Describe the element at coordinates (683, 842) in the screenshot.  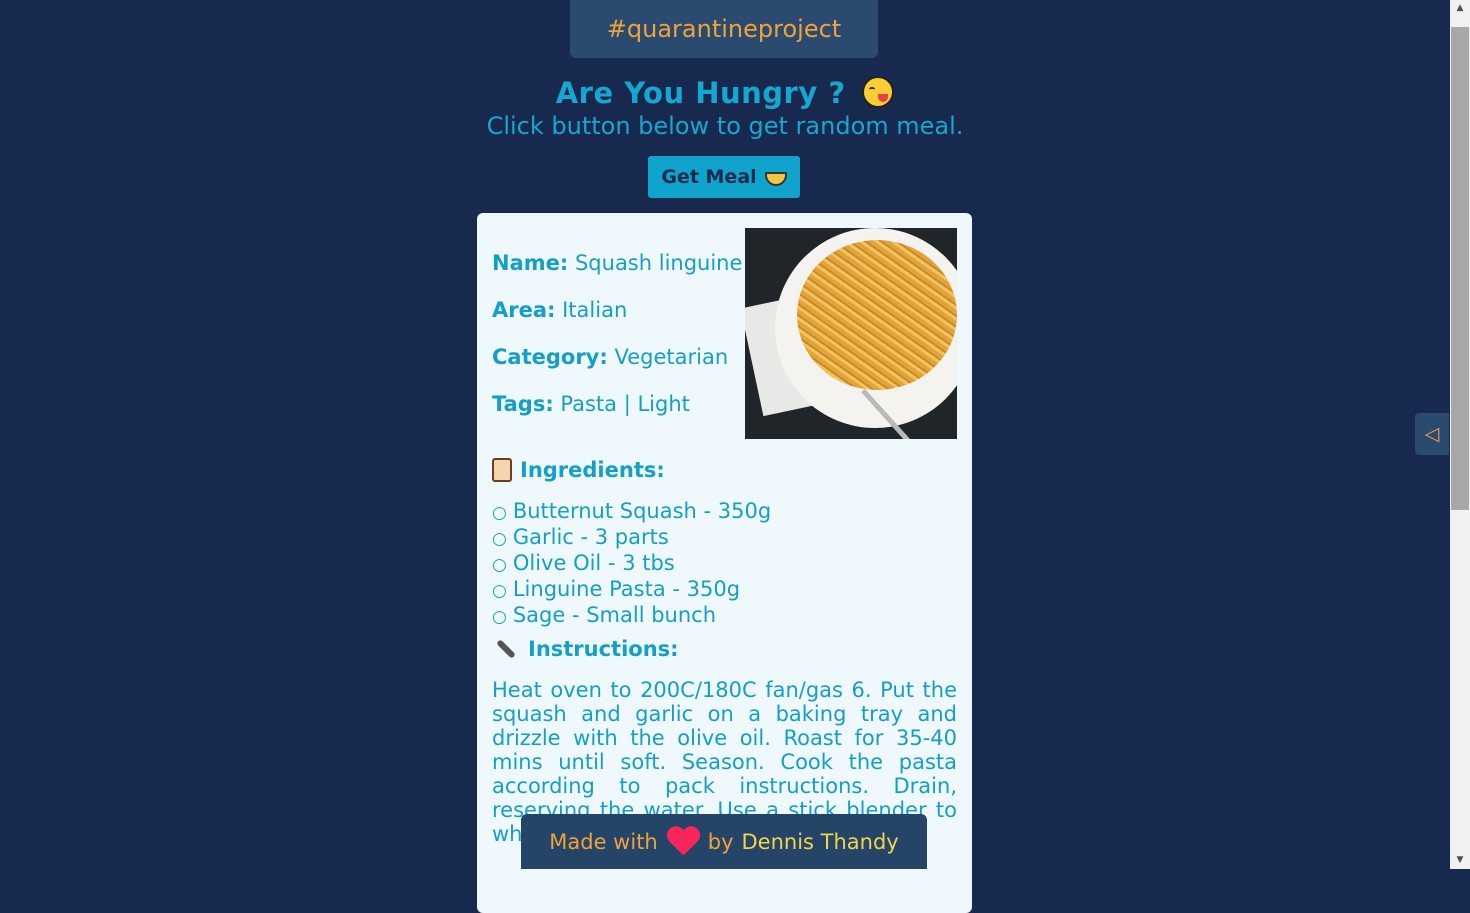
I see `heart-icon` at that location.